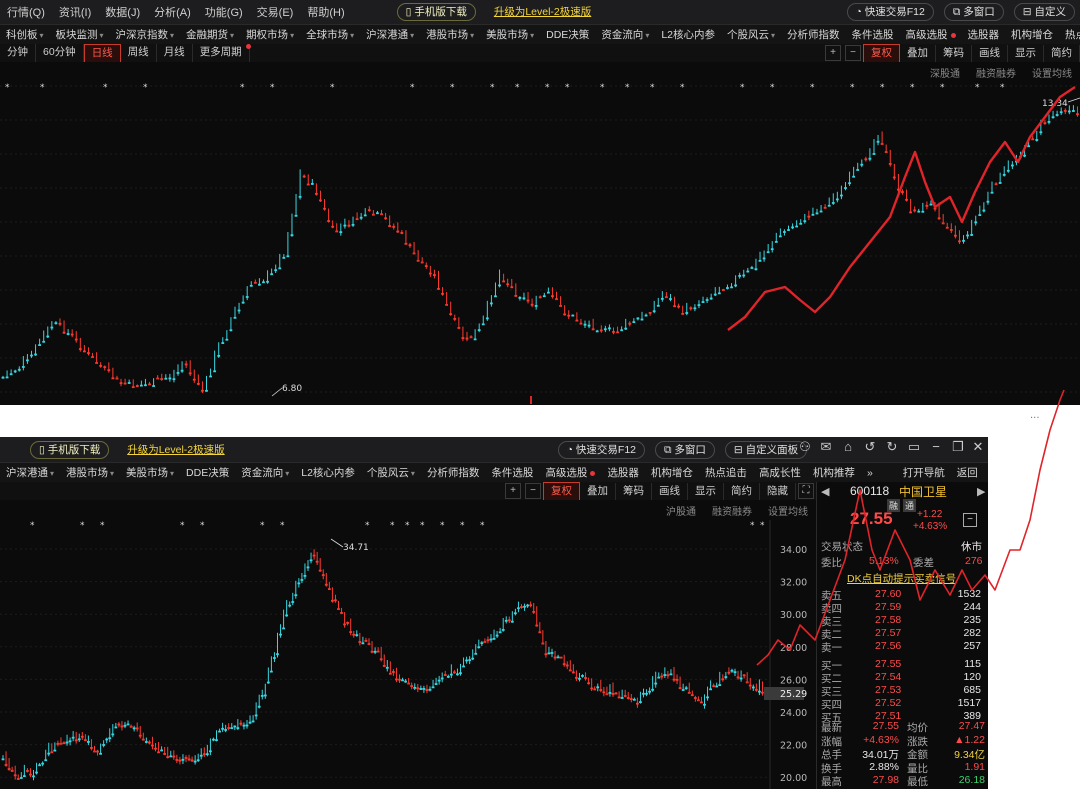 This screenshot has height=789, width=1080. I want to click on hand-drawn-trend-line: ···, so click(910, 527).